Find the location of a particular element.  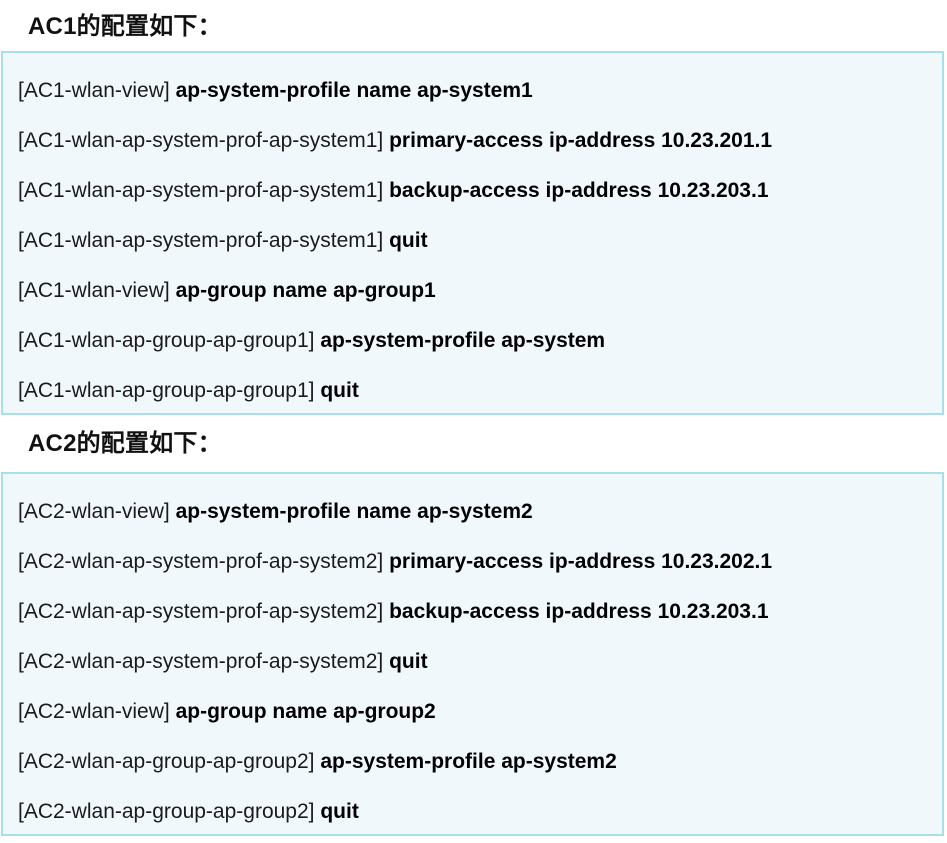

cli-command: ap-system-profile ap-system2 is located at coordinates (468, 761).